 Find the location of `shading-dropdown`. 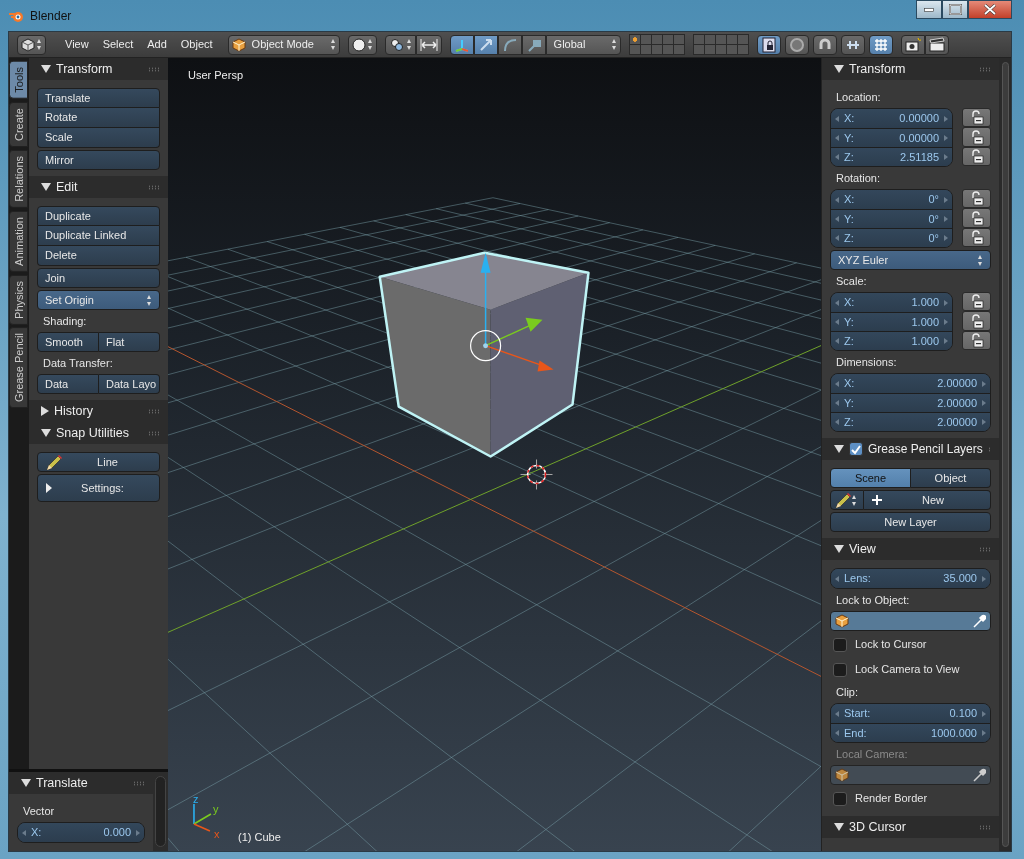

shading-dropdown is located at coordinates (362, 44).